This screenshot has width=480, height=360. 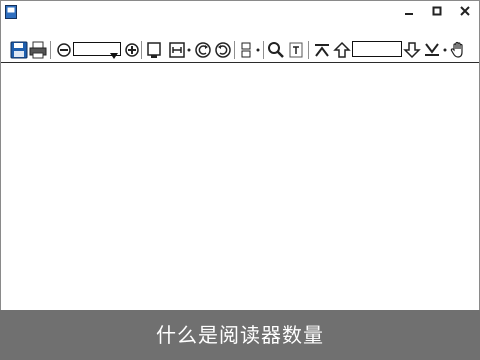 What do you see at coordinates (114, 52) in the screenshot?
I see `chevron-down-icon` at bounding box center [114, 52].